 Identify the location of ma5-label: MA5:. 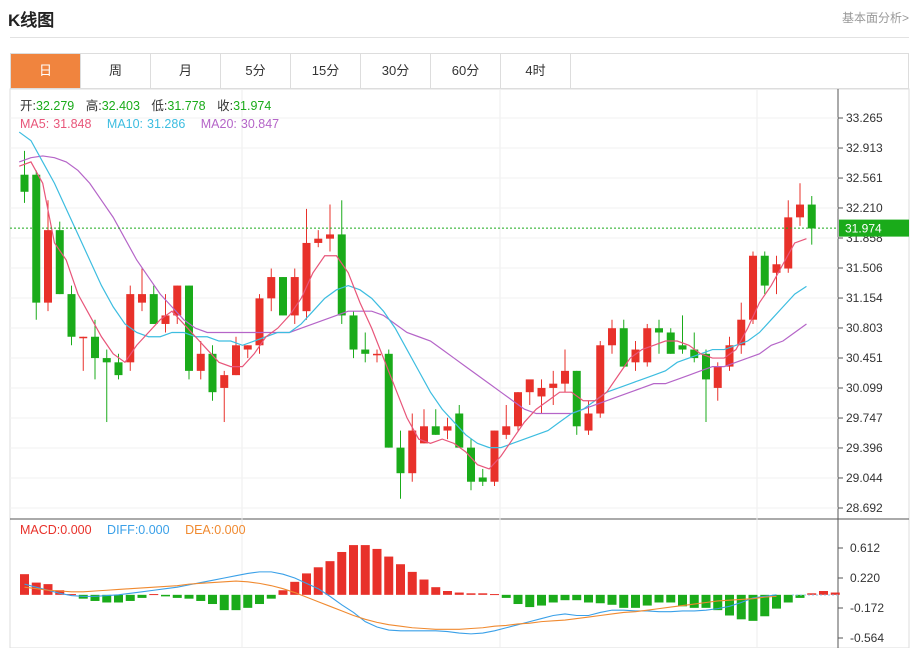
(34, 124).